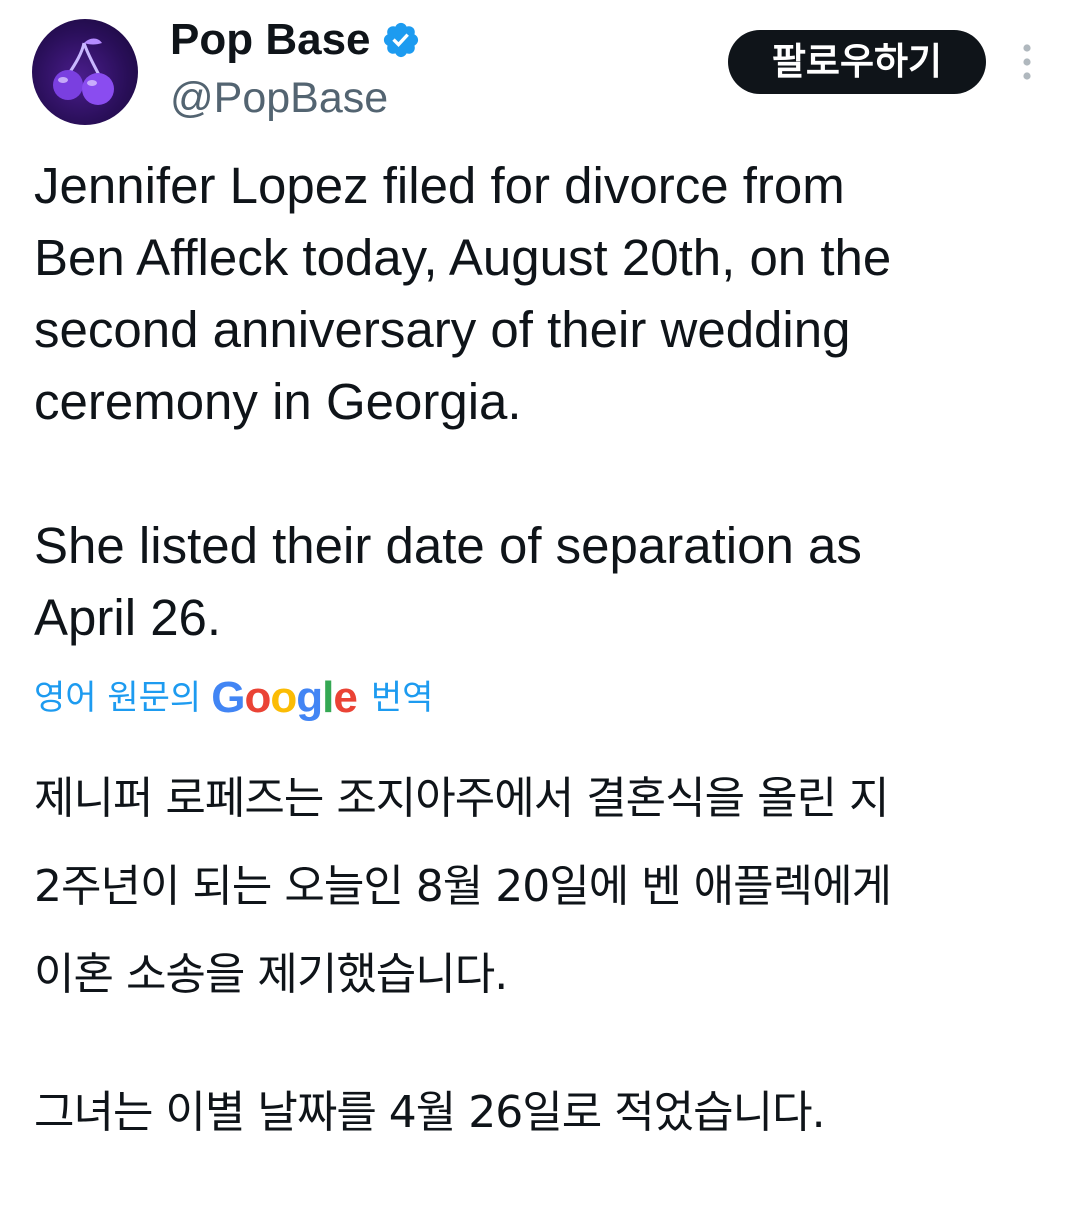  I want to click on tweet-header: Pop Base @PopBase 팔로우하기, so click(540, 70).